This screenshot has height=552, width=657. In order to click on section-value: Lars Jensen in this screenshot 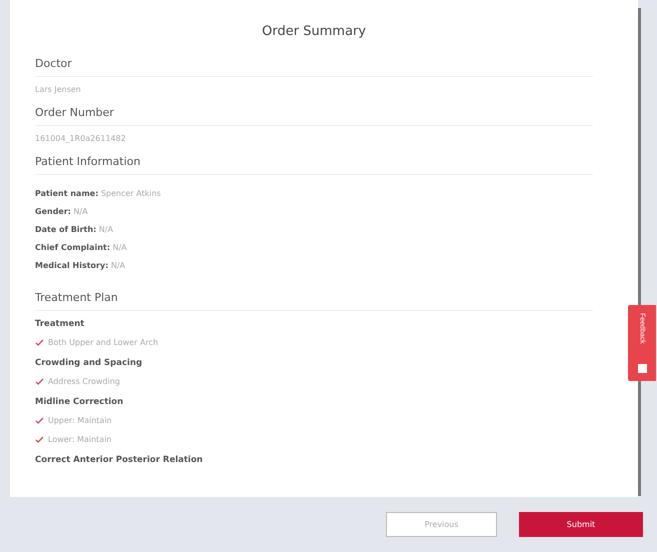, I will do `click(58, 89)`.